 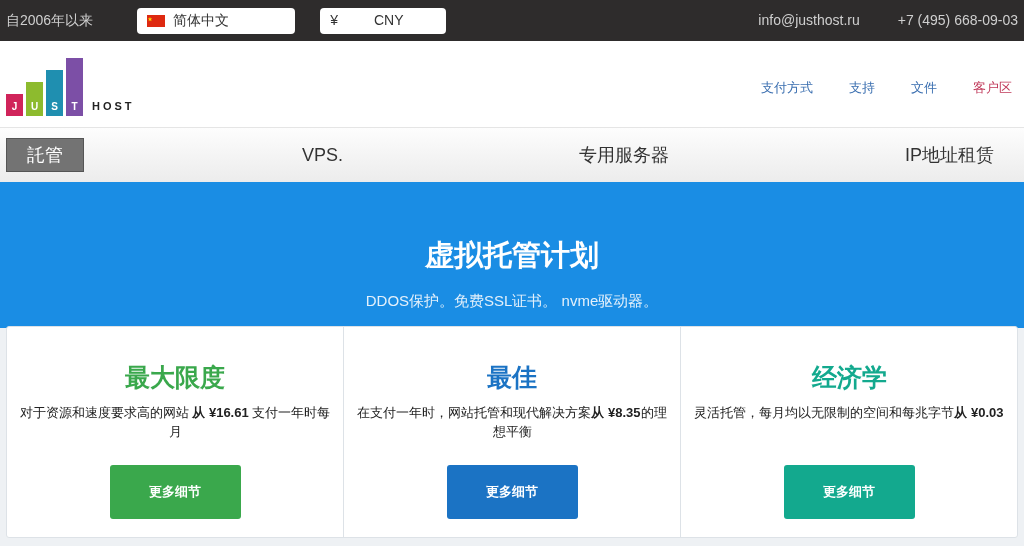 I want to click on since-text: 自2006年以来, so click(x=50, y=20).